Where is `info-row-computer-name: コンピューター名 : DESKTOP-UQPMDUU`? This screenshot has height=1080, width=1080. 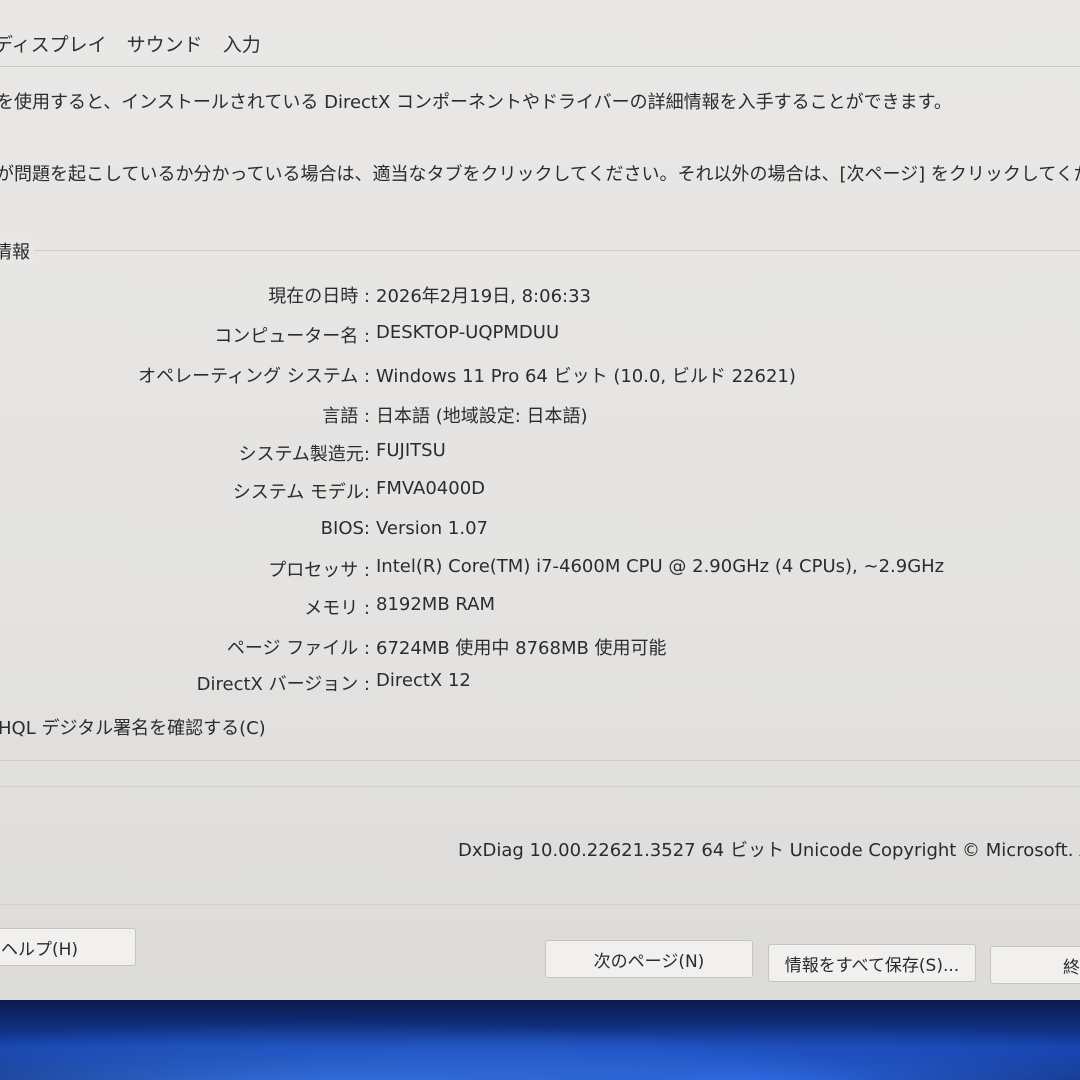 info-row-computer-name: コンピューター名 : DESKTOP-UQPMDUU is located at coordinates (540, 337).